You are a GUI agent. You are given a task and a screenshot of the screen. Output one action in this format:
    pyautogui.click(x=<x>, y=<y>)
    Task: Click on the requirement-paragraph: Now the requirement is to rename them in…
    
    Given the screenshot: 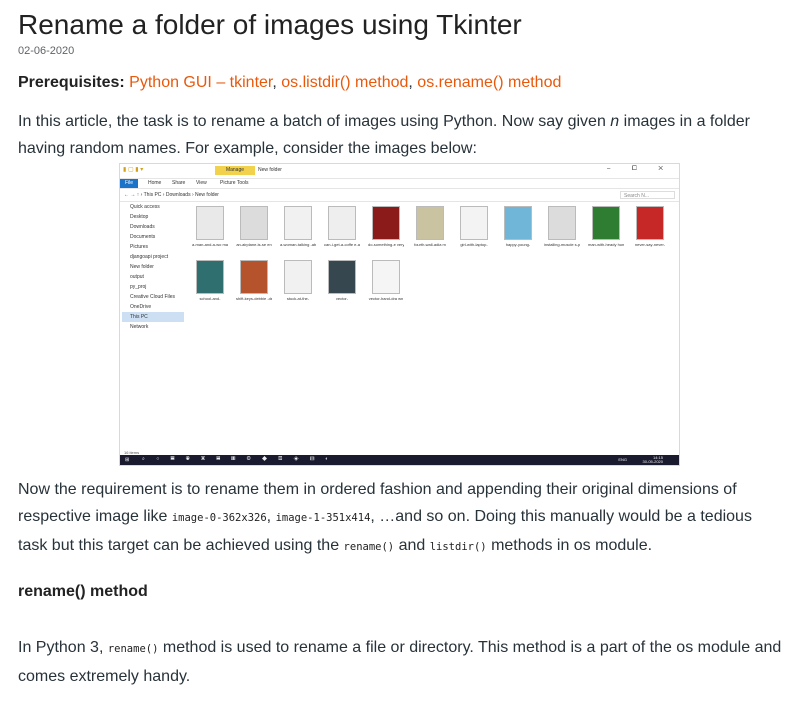 What is the action you would take?
    pyautogui.click(x=385, y=517)
    